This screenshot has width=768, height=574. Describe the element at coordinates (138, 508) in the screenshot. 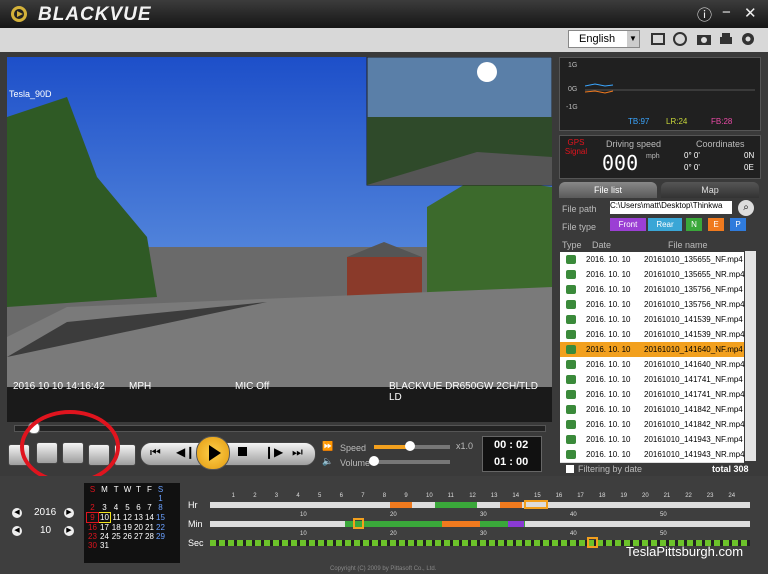

I see `calendar-day: 6` at that location.